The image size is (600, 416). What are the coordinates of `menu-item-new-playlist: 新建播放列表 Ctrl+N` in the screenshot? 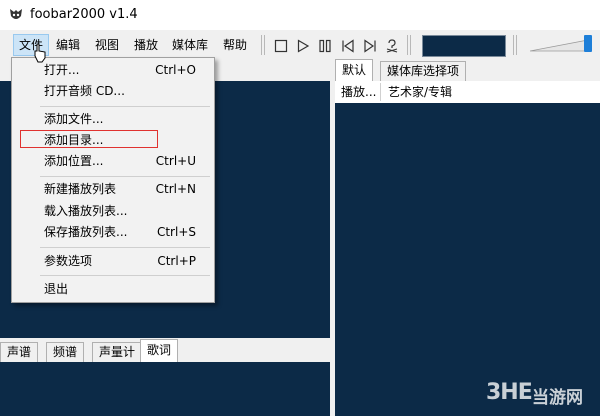 It's located at (113, 189).